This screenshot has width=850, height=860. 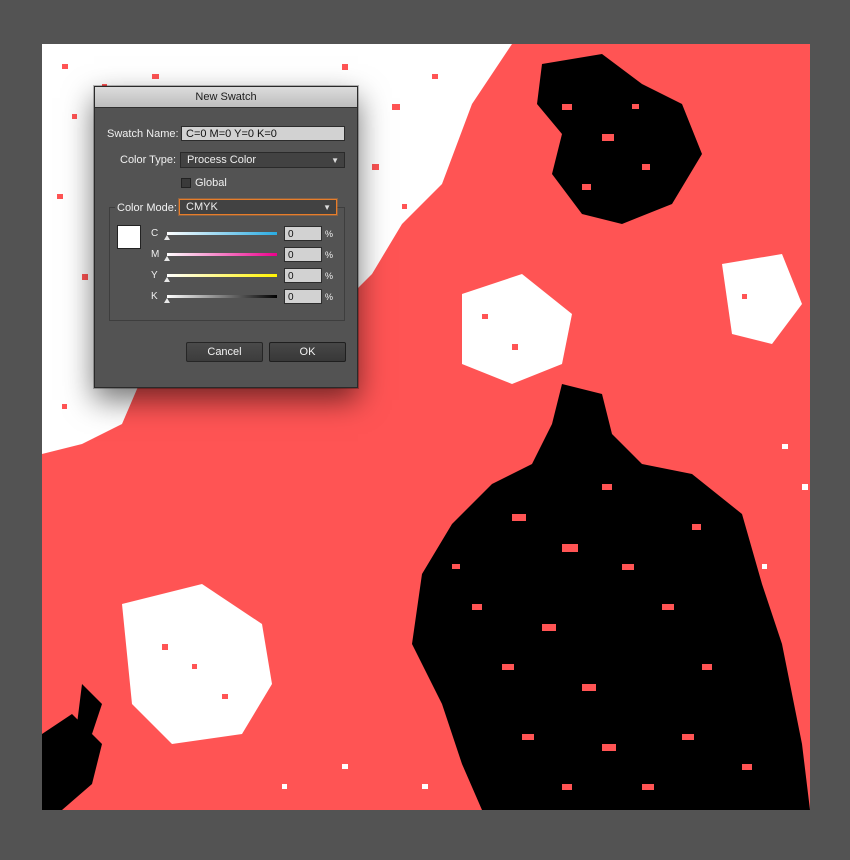 I want to click on magenta-unit: %, so click(x=329, y=255).